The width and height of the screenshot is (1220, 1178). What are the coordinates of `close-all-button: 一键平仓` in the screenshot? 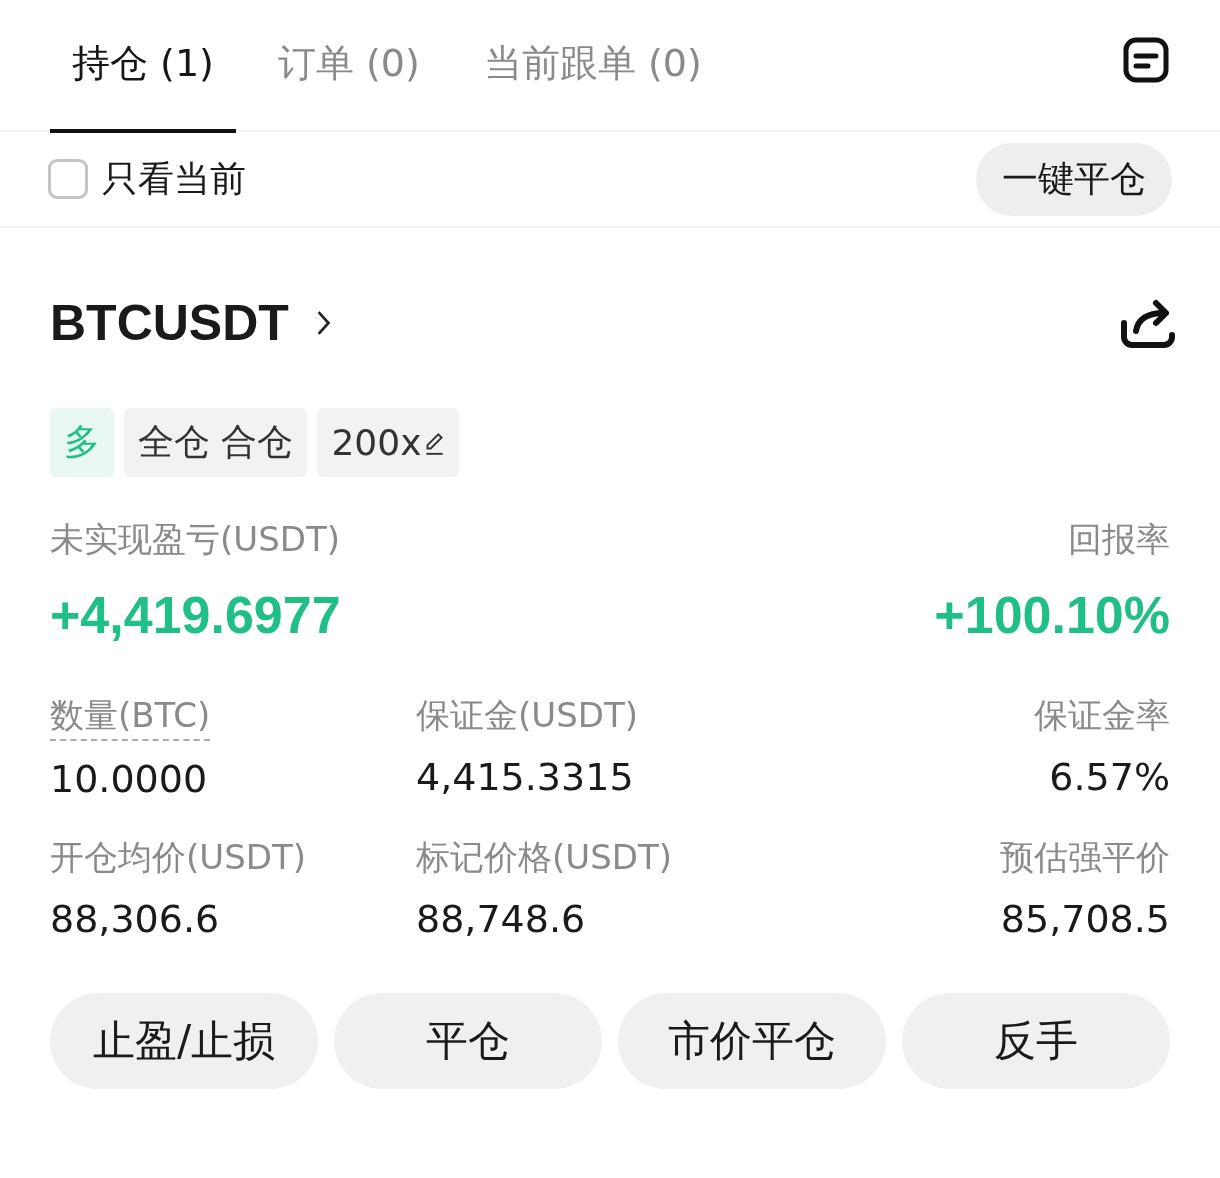 It's located at (1074, 179).